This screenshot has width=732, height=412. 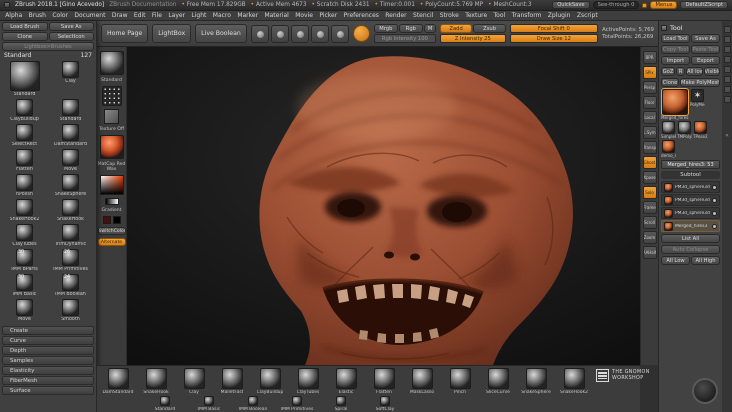 I want to click on tool-item: TMPolyMesh_1, so click(x=684, y=130).